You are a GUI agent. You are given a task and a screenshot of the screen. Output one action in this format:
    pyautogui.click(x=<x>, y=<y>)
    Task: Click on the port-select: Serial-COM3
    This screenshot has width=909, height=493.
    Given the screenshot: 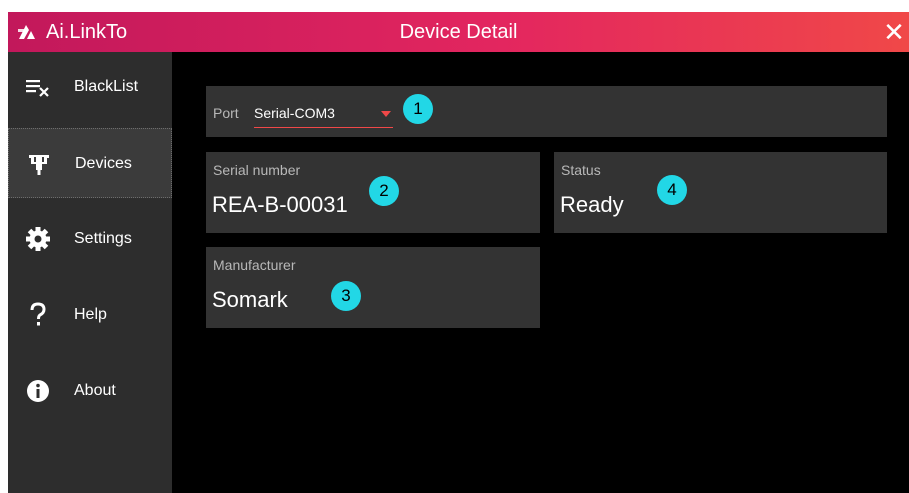 What is the action you would take?
    pyautogui.click(x=323, y=114)
    